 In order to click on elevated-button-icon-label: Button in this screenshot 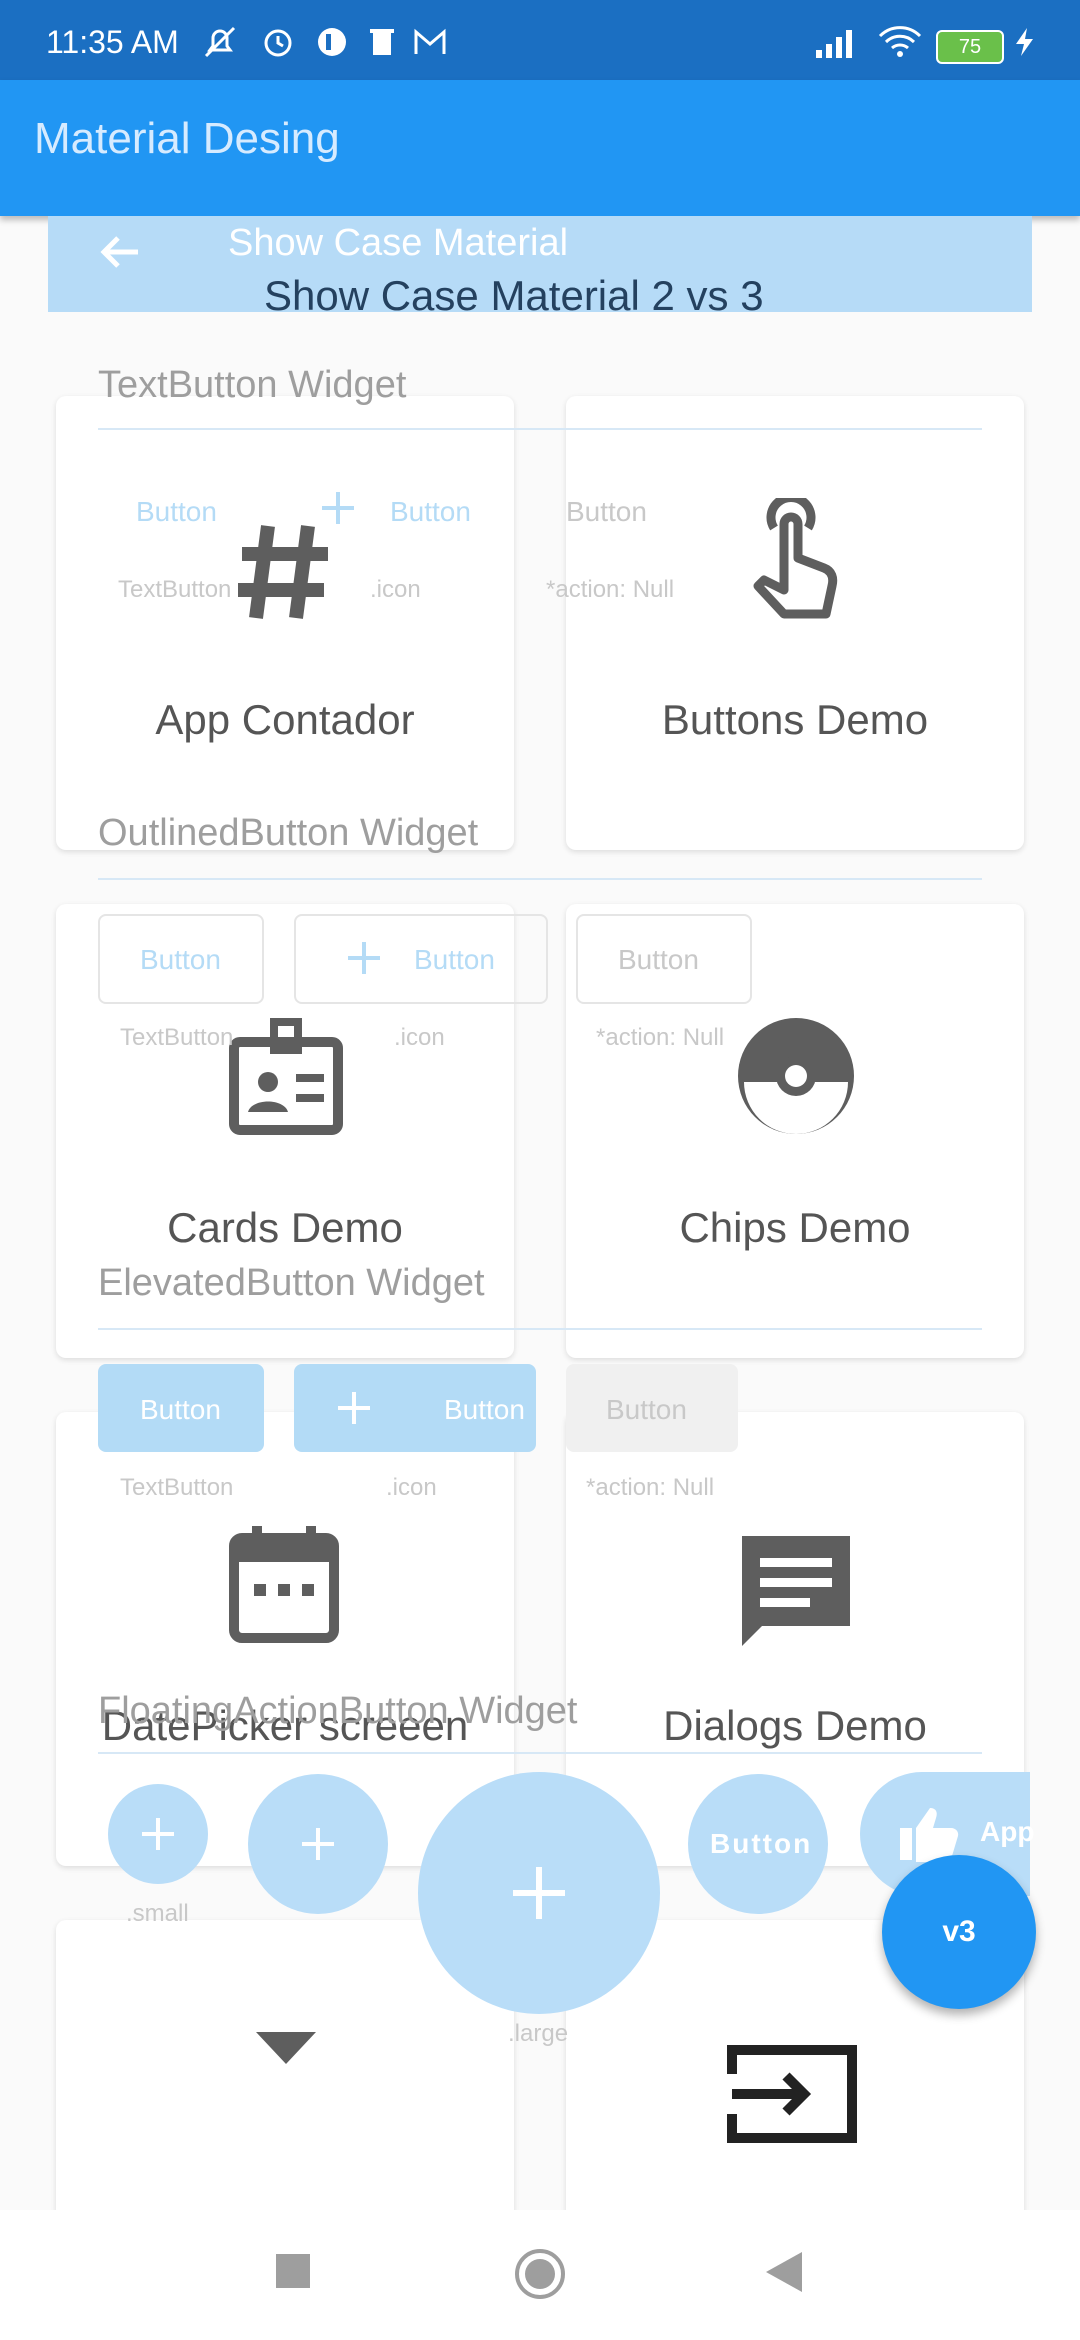, I will do `click(484, 1409)`.